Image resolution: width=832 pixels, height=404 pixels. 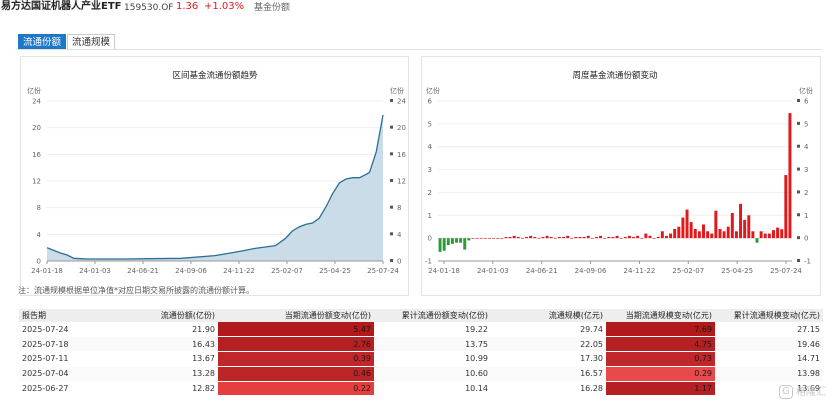 I want to click on y-tick-label-right: 2, so click(x=806, y=193).